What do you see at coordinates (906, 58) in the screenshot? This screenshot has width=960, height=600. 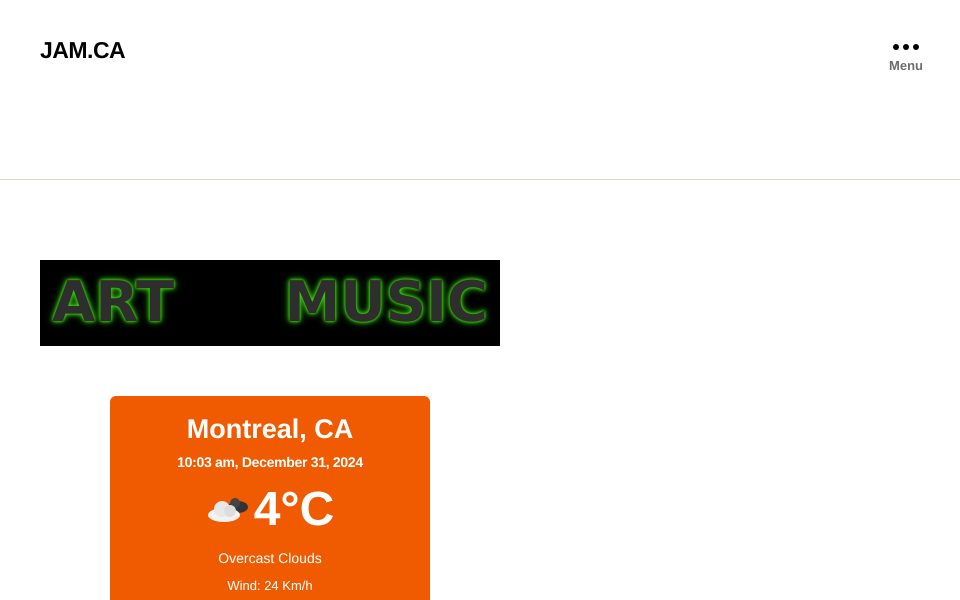 I see `menu-button: Menu` at bounding box center [906, 58].